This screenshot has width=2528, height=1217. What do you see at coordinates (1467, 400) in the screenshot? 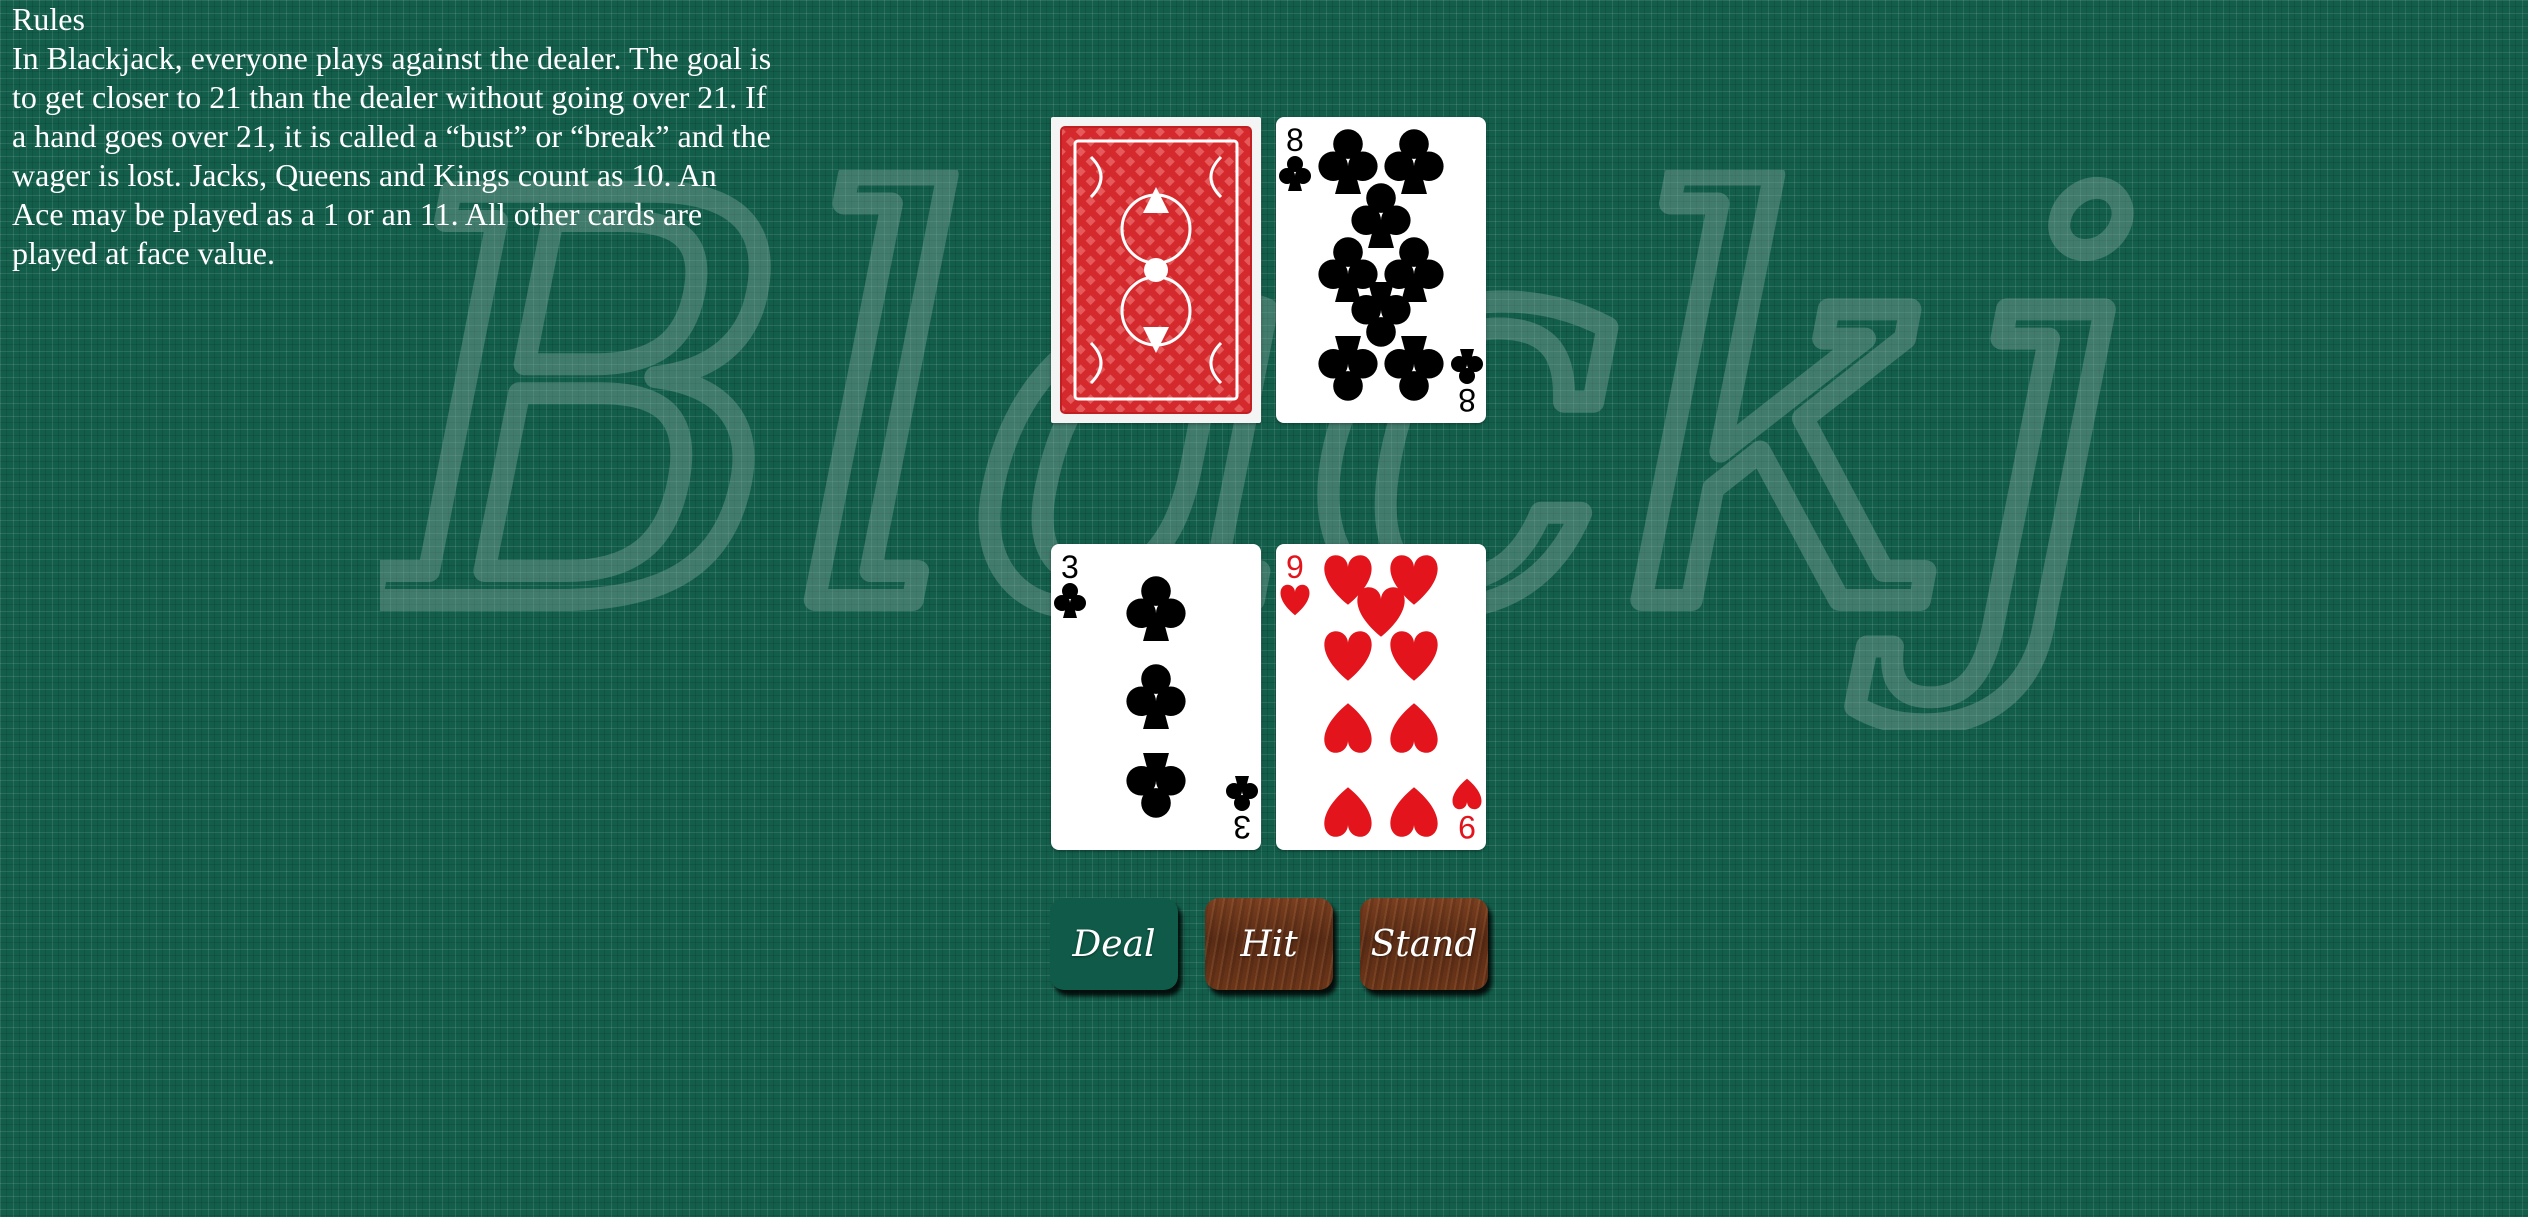
I see `rank-bottom: 8` at bounding box center [1467, 400].